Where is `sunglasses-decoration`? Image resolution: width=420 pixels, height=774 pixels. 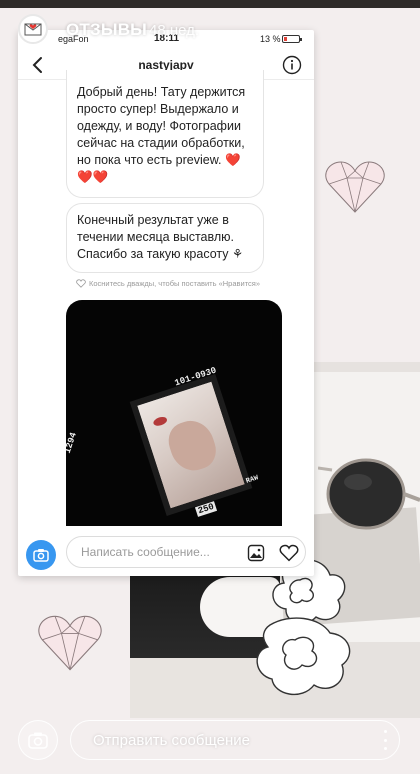
sunglasses-decoration is located at coordinates (369, 494).